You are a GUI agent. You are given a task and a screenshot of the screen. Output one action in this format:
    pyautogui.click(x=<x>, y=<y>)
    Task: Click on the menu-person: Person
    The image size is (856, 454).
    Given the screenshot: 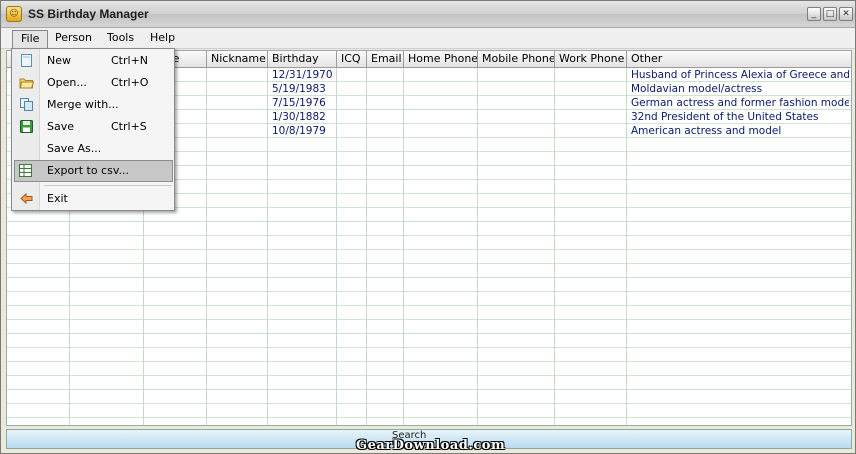 What is the action you would take?
    pyautogui.click(x=73, y=39)
    